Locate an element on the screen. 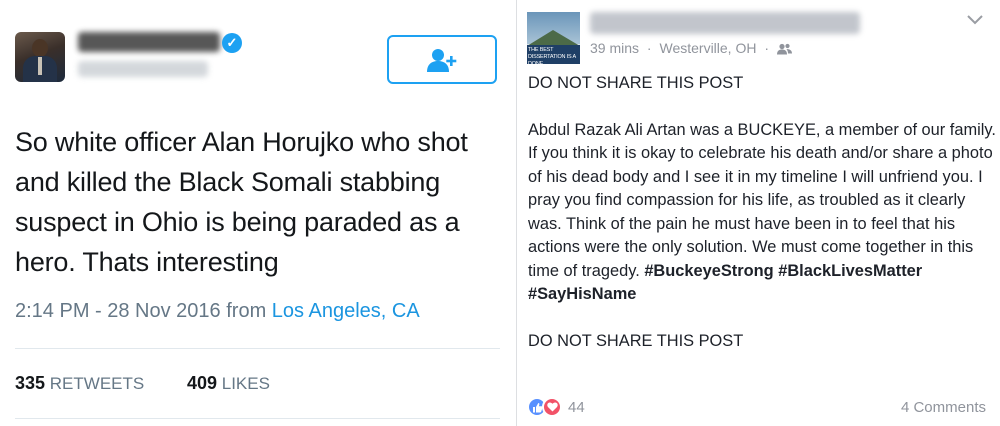 The width and height of the screenshot is (1000, 426). fb-post-time: 39 mins is located at coordinates (614, 48).